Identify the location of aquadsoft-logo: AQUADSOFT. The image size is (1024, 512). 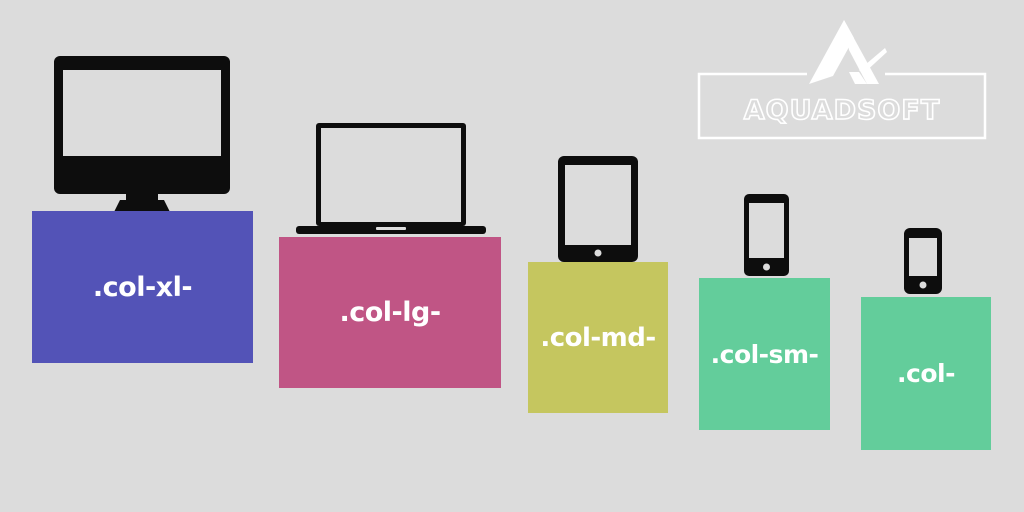
(842, 80).